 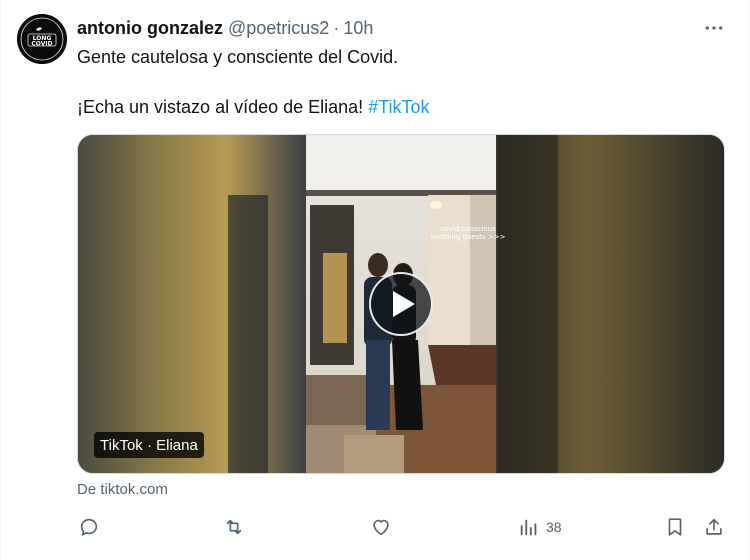 I want to click on avatar: LONG COVID, so click(x=42, y=39).